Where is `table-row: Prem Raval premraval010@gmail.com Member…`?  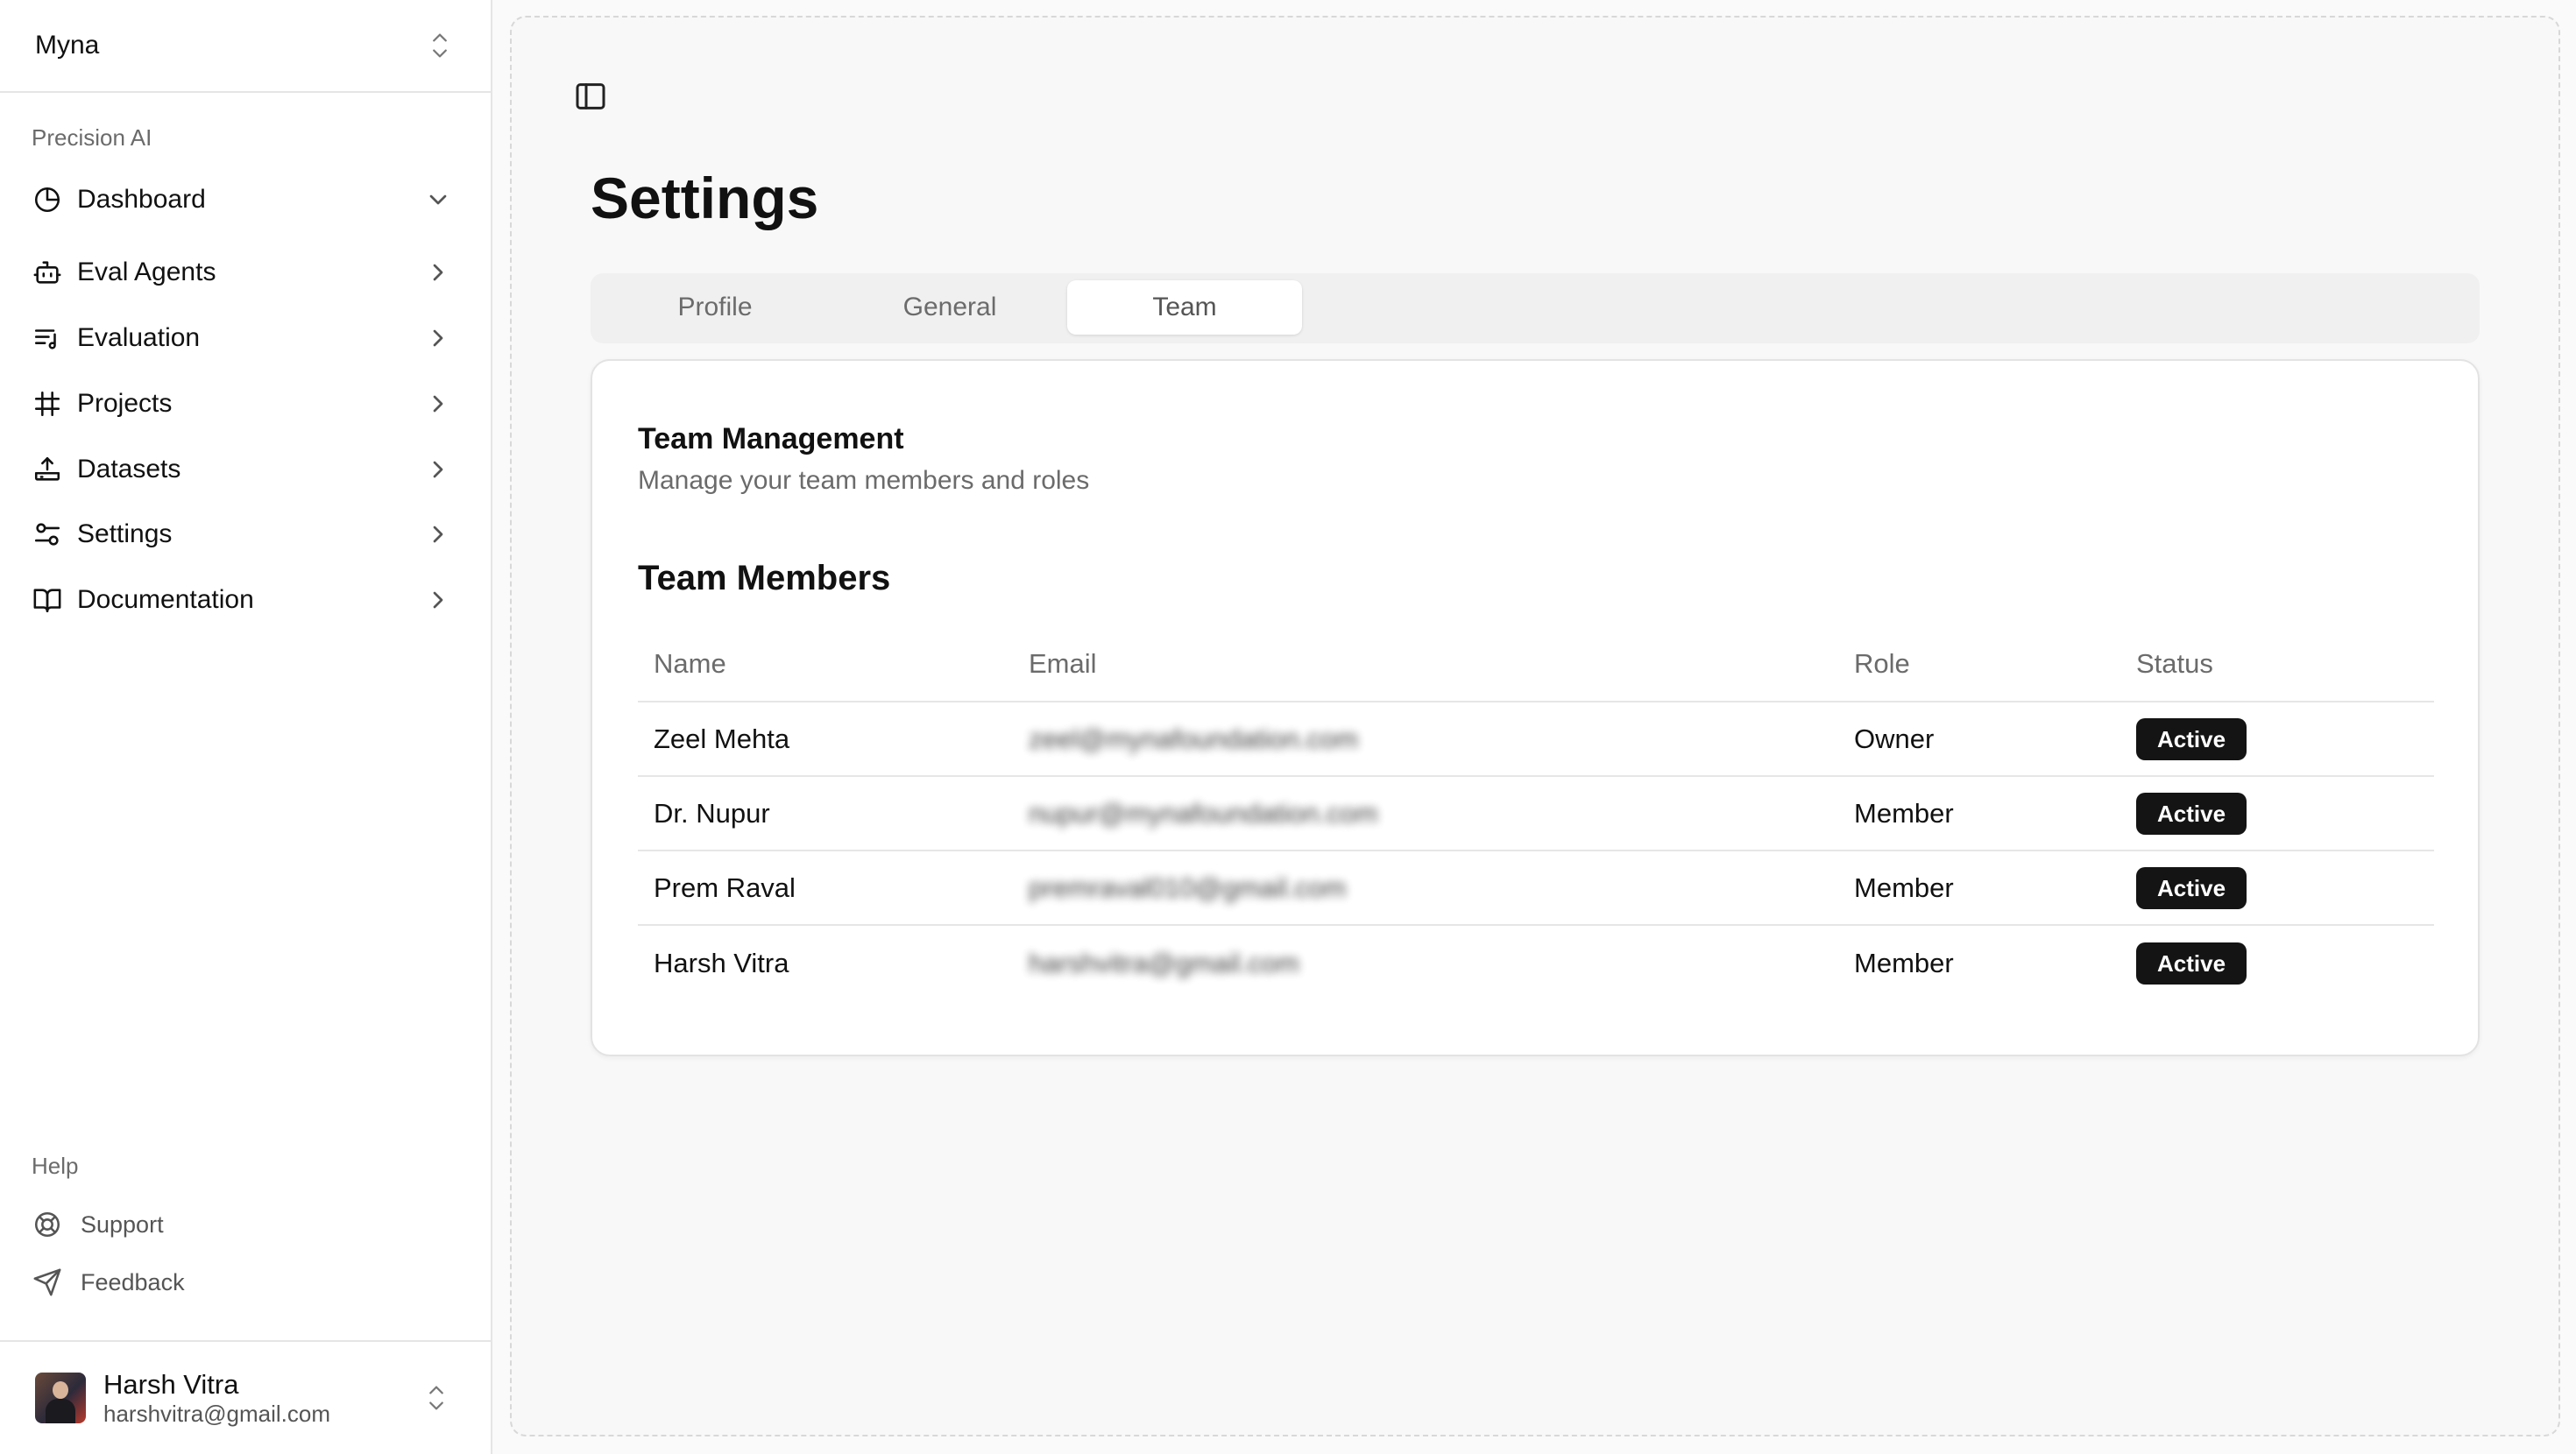 table-row: Prem Raval premraval010@gmail.com Member… is located at coordinates (1536, 888).